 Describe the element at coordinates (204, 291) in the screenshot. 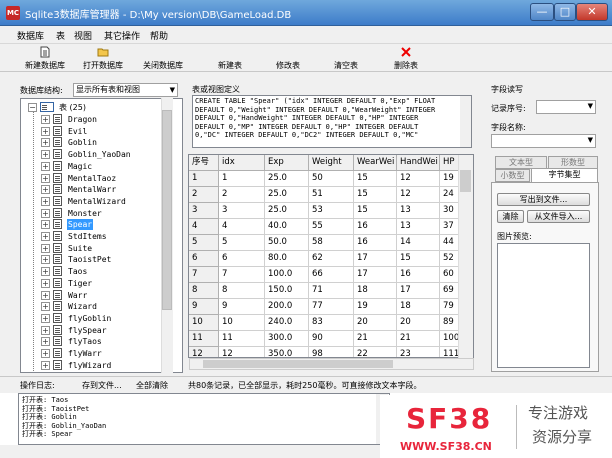

I see `row-number: 8` at that location.